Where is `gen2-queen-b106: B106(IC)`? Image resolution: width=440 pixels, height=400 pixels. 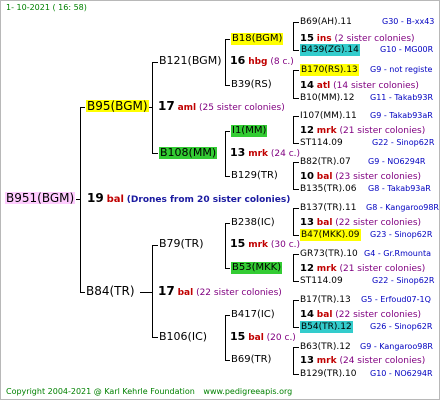
gen2-queen-b106: B106(IC) is located at coordinates (183, 337).